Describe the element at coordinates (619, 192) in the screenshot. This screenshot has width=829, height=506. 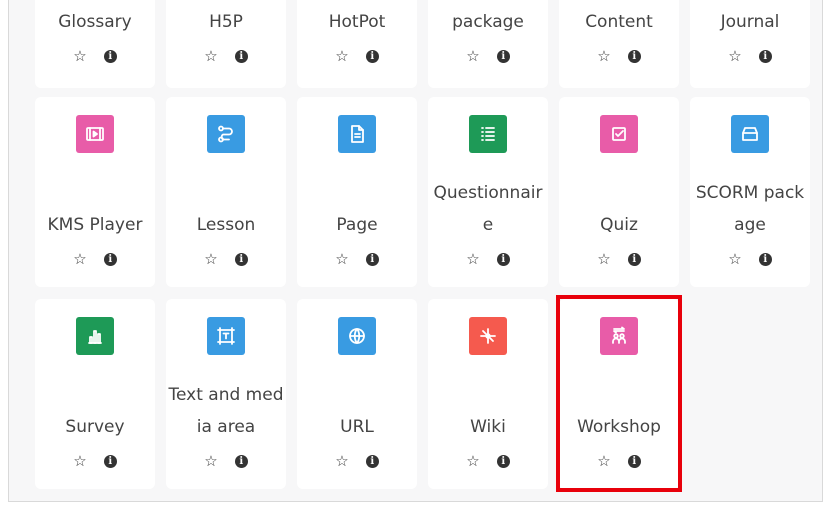
I see `activity-card-quiz: Quiz ☆ i` at that location.